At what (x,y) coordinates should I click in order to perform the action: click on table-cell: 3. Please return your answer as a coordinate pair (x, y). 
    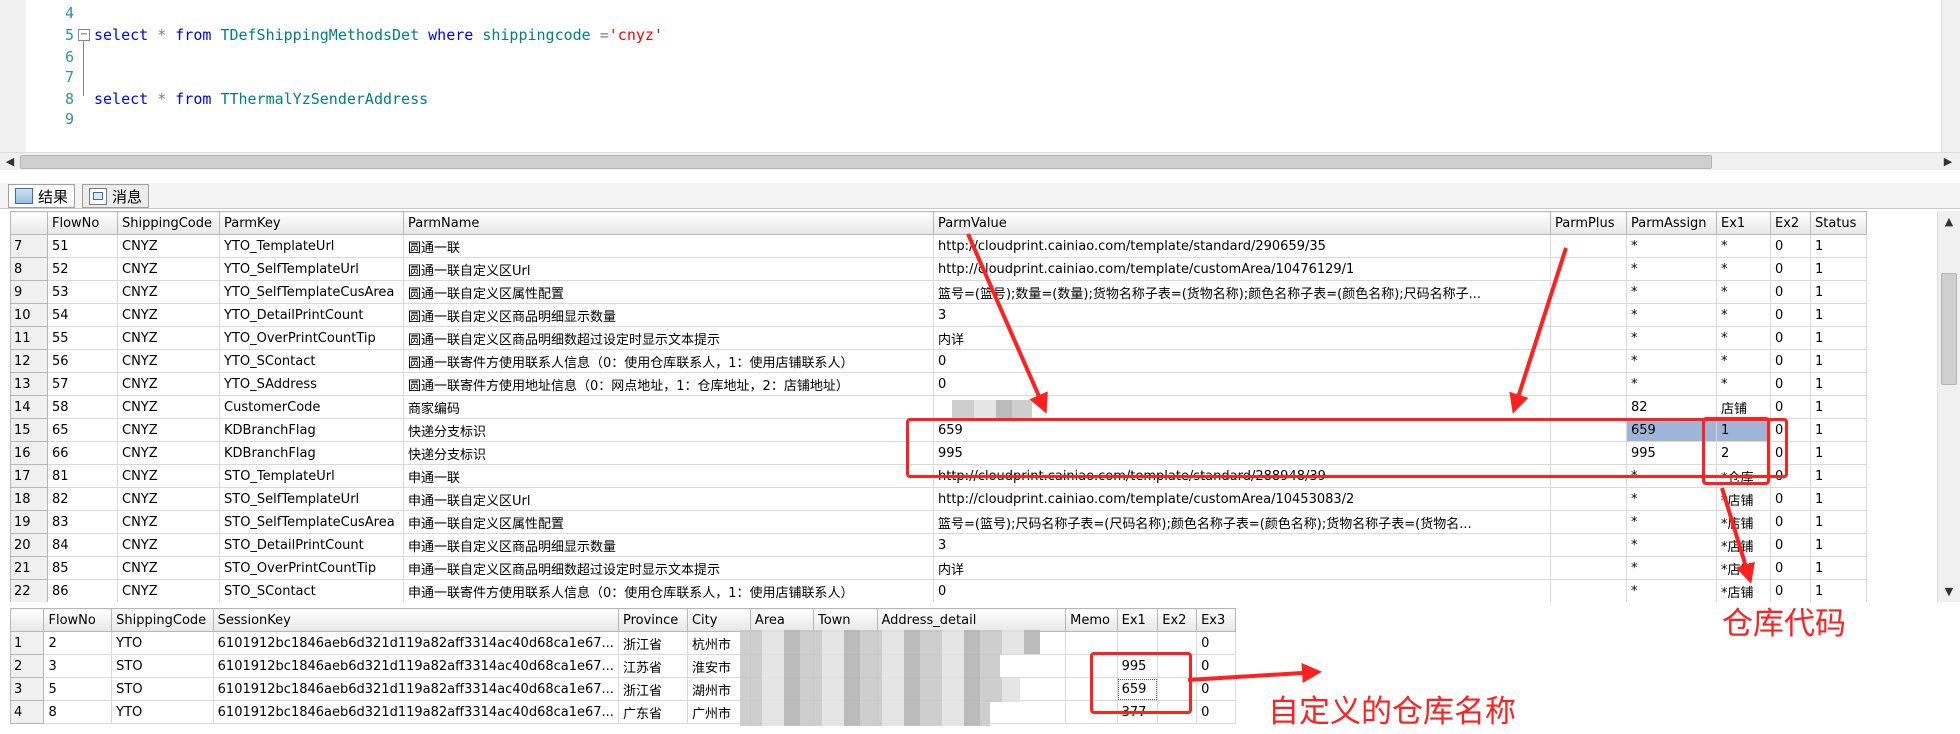
    Looking at the image, I should click on (78, 666).